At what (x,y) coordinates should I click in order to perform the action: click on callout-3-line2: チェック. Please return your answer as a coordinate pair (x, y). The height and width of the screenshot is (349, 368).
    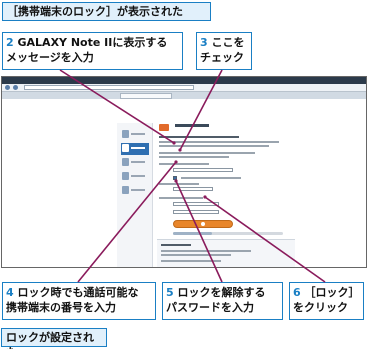
    Looking at the image, I should click on (222, 57).